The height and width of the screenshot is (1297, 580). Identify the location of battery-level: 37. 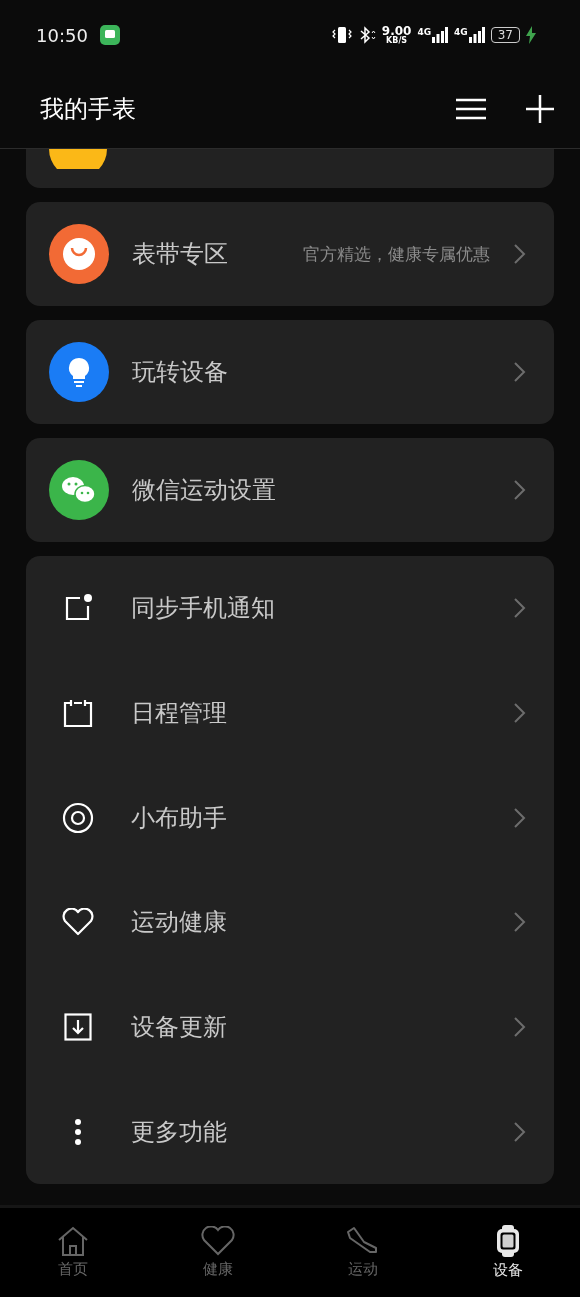
(505, 35).